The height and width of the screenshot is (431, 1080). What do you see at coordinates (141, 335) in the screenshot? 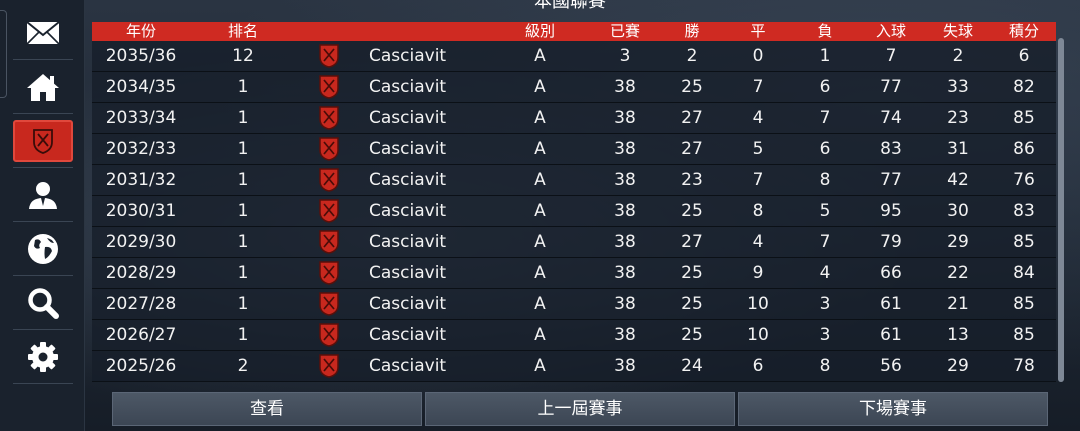
I see `cell-season: 2026/27` at bounding box center [141, 335].